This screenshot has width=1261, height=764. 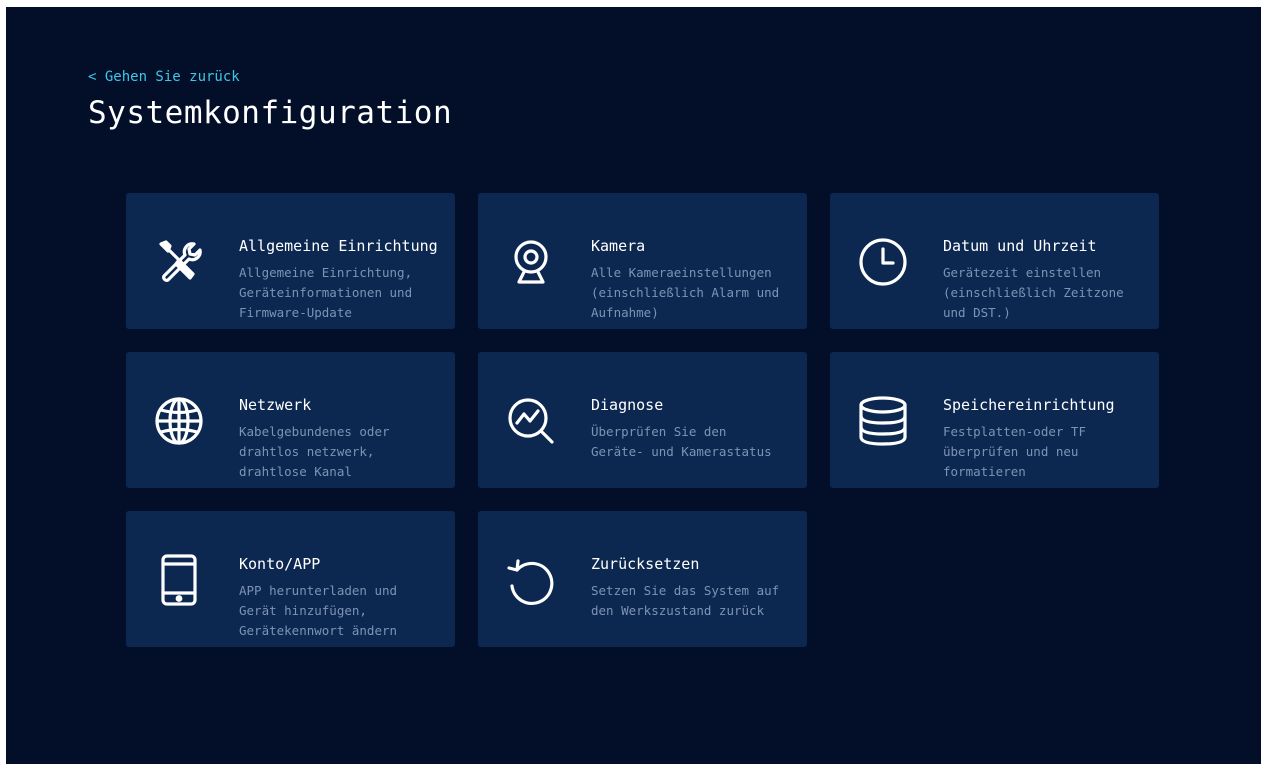 What do you see at coordinates (295, 312) in the screenshot?
I see `card-description-line: Firmware-Update` at bounding box center [295, 312].